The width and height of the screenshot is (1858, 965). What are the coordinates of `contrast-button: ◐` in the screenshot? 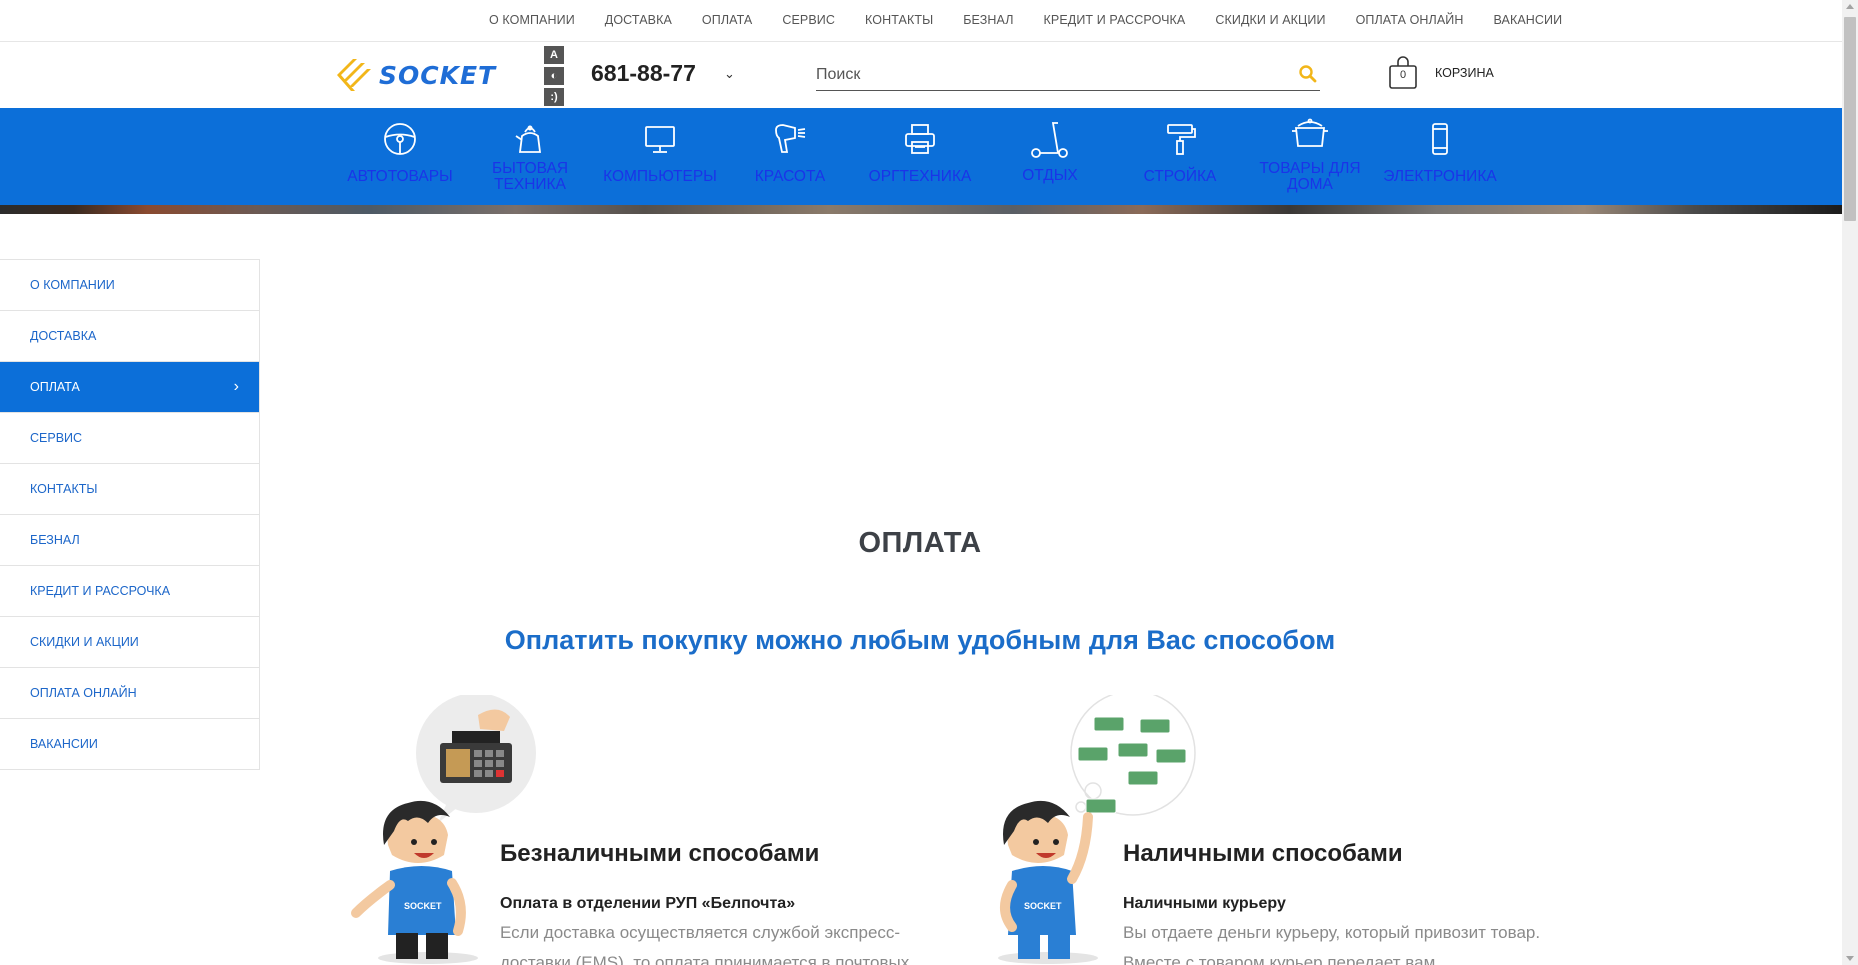 It's located at (554, 76).